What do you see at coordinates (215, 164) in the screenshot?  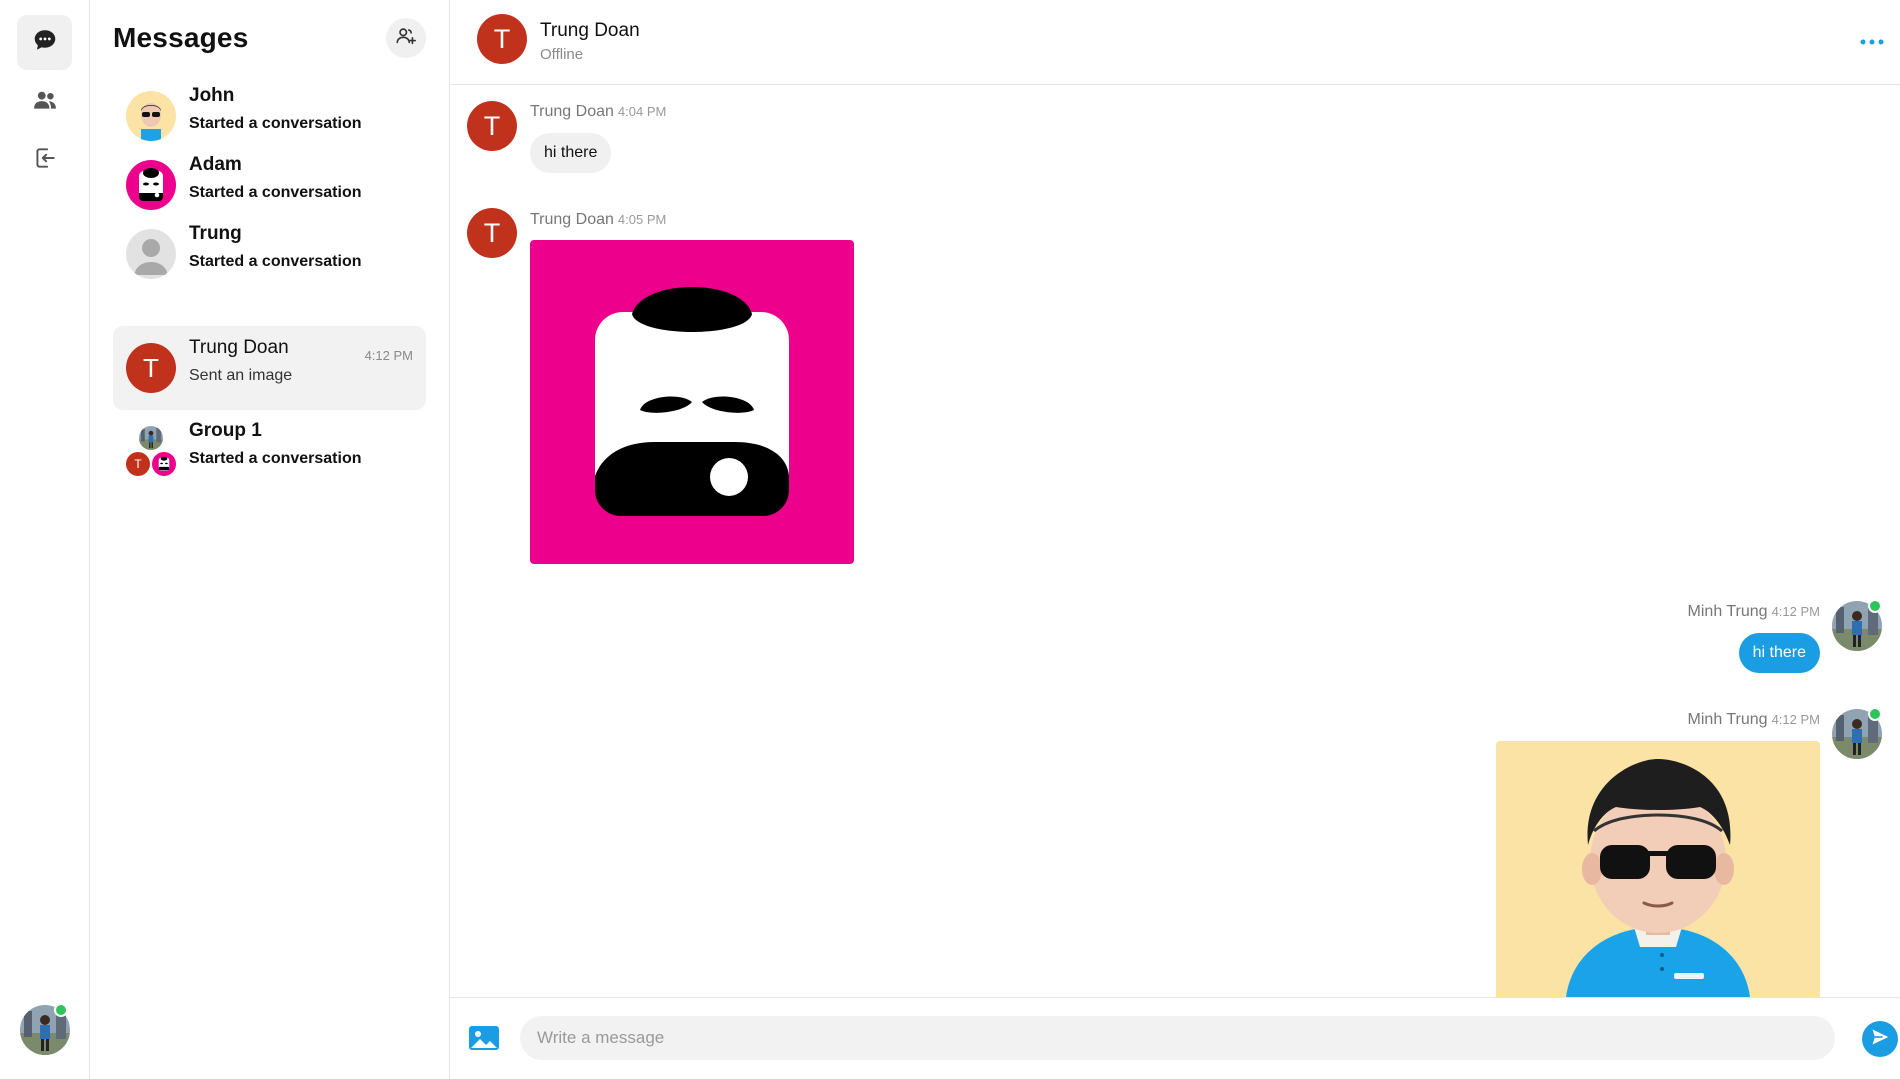 I see `conversation-name: Adam` at bounding box center [215, 164].